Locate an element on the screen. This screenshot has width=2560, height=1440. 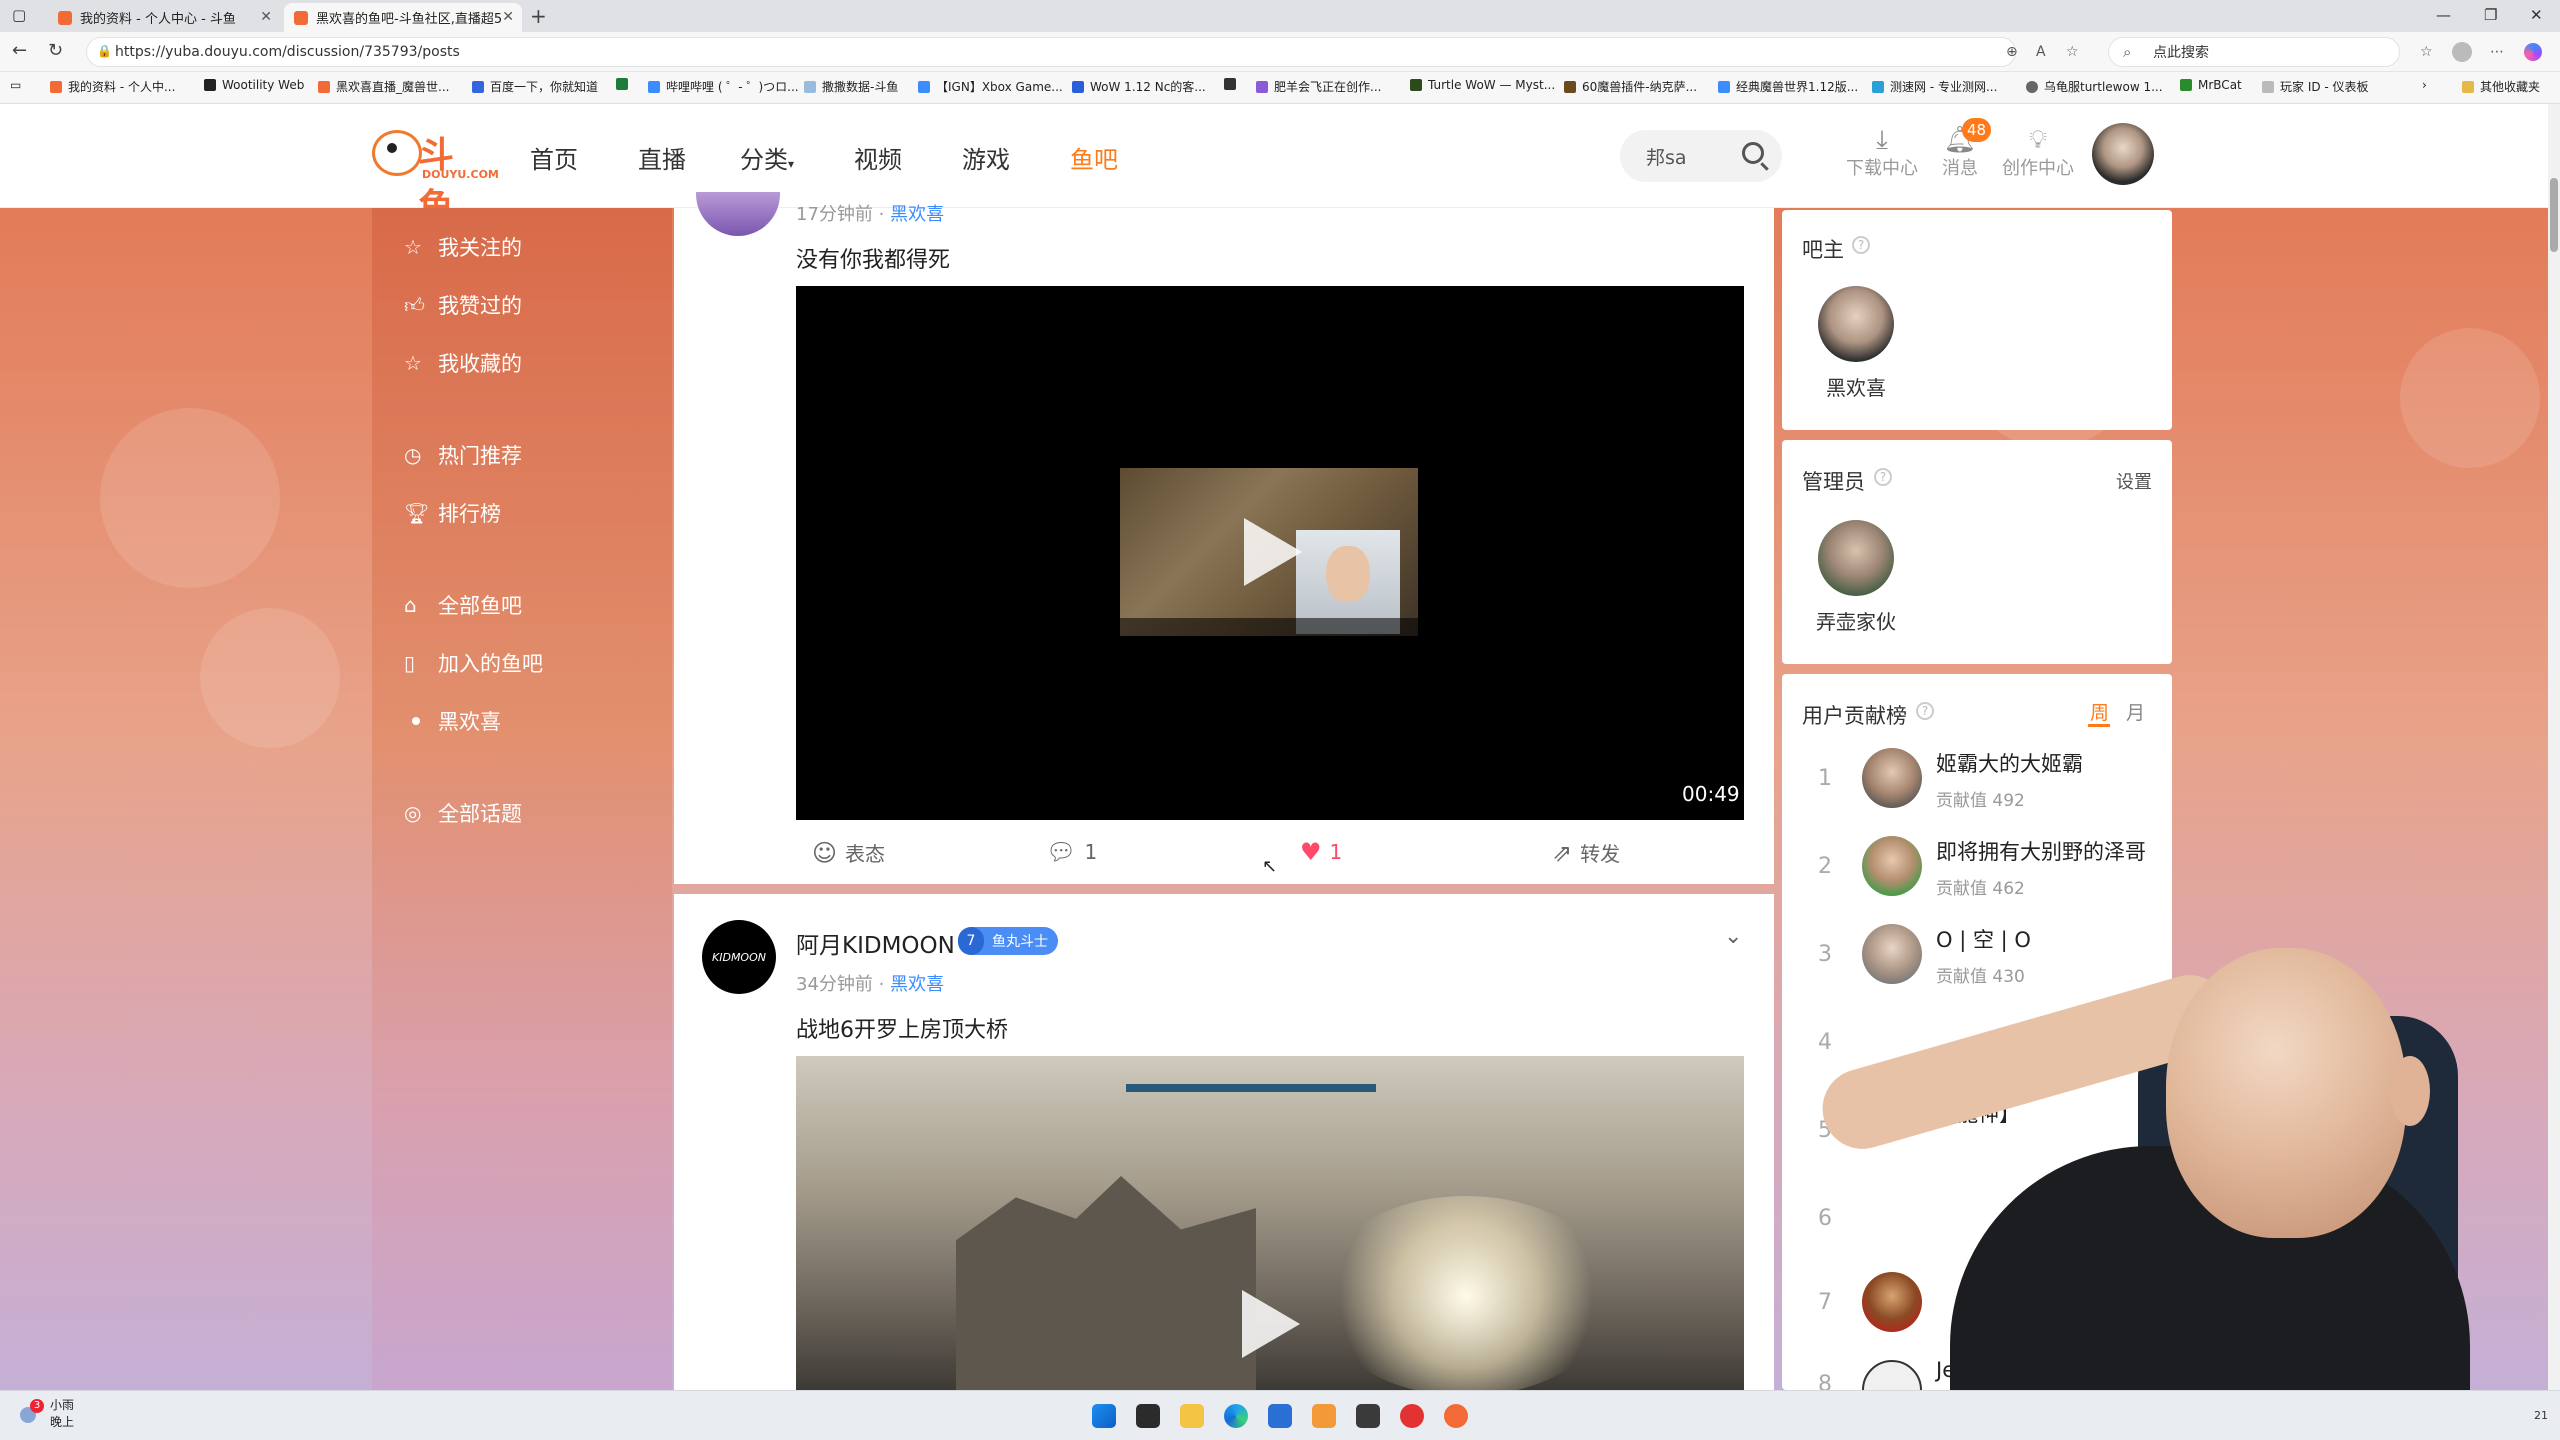
chevron-right-icon: › is located at coordinates (2424, 85).